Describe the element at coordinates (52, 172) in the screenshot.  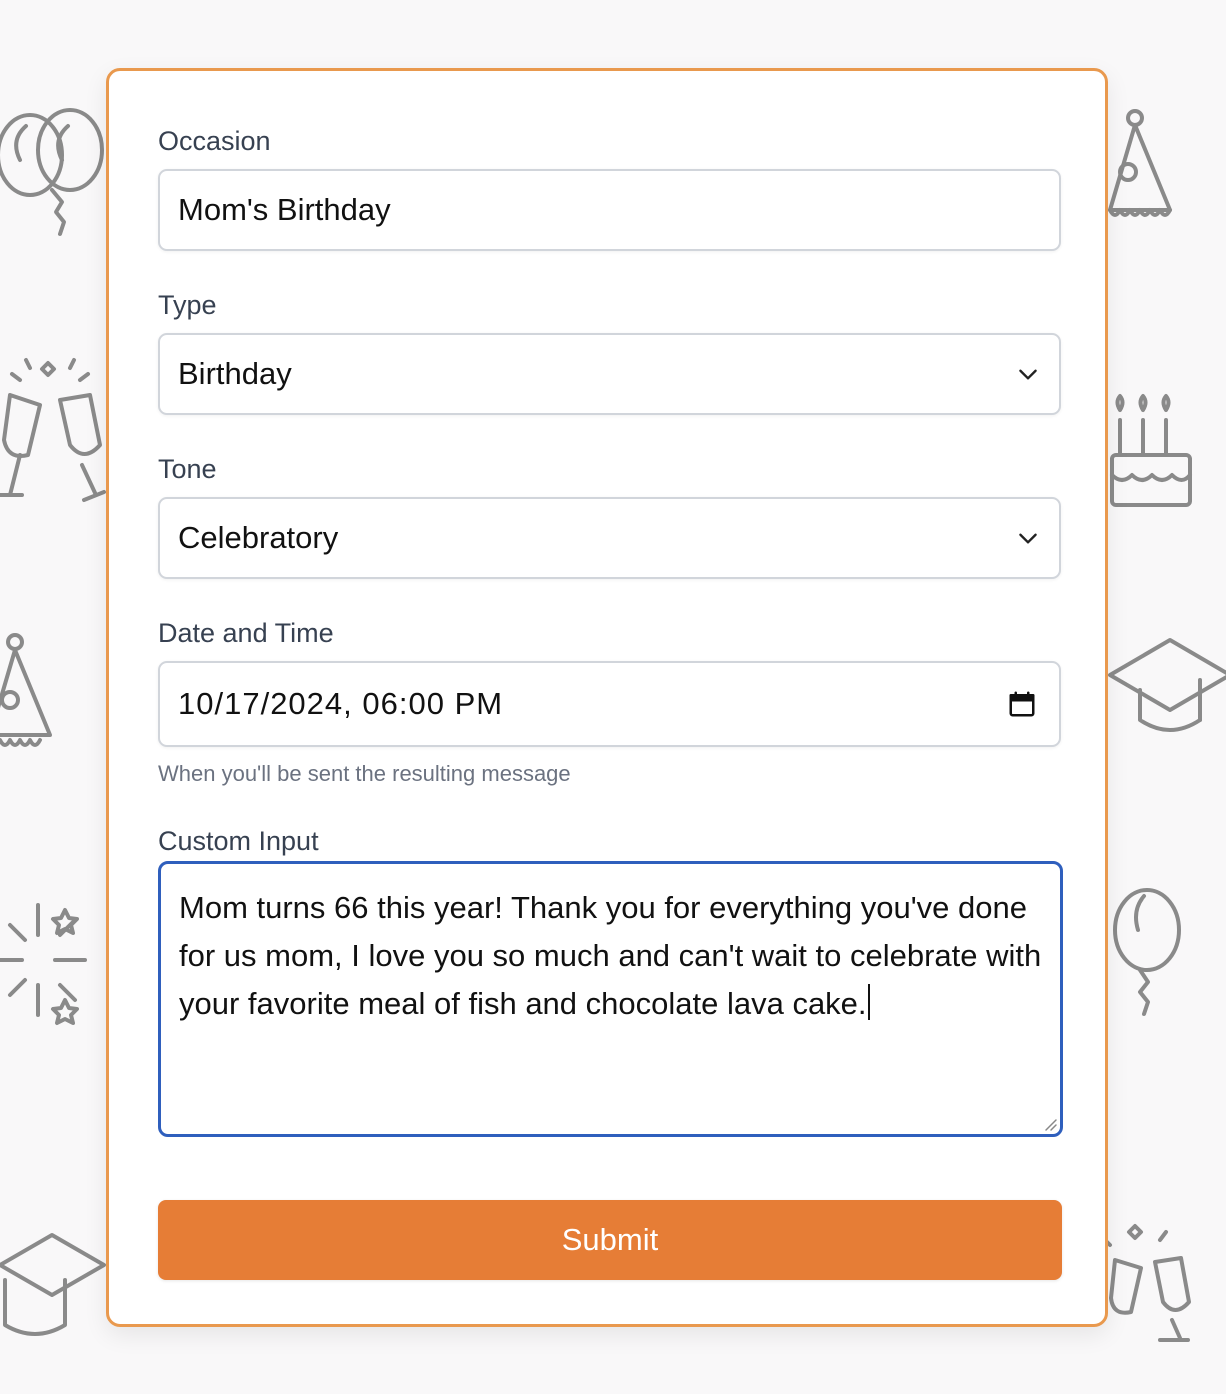
I see `balloons-icon` at that location.